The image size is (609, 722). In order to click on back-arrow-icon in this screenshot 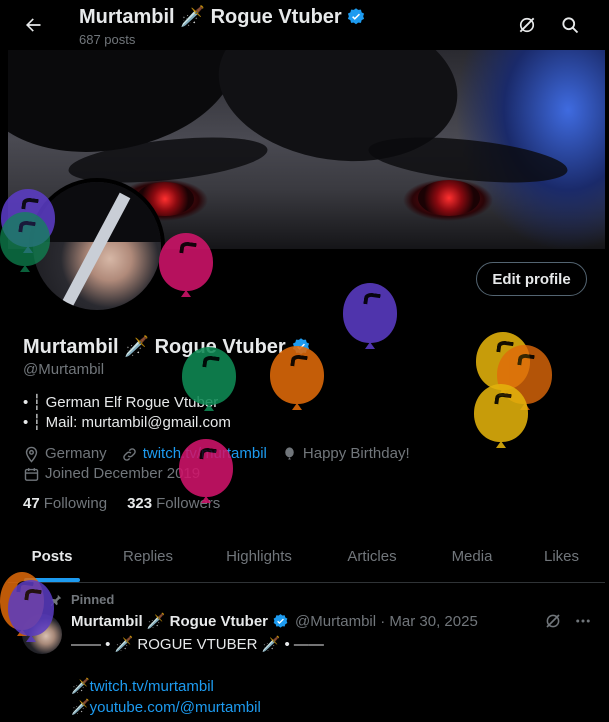, I will do `click(33, 25)`.